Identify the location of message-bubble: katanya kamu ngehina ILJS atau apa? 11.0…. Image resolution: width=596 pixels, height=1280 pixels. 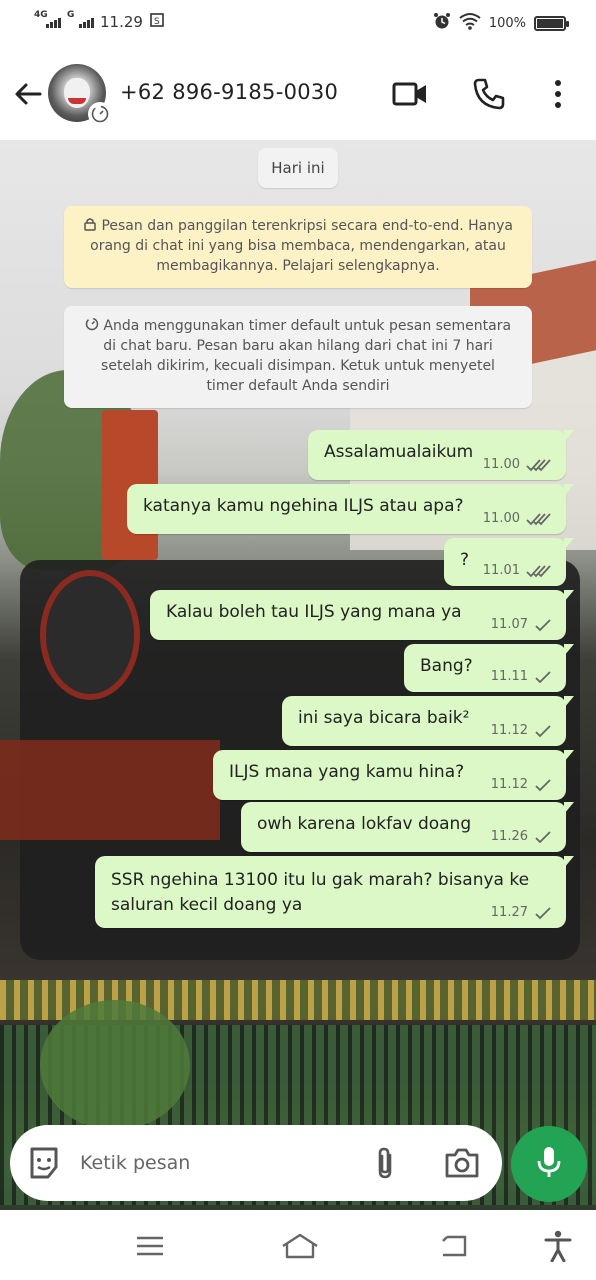
(350, 509).